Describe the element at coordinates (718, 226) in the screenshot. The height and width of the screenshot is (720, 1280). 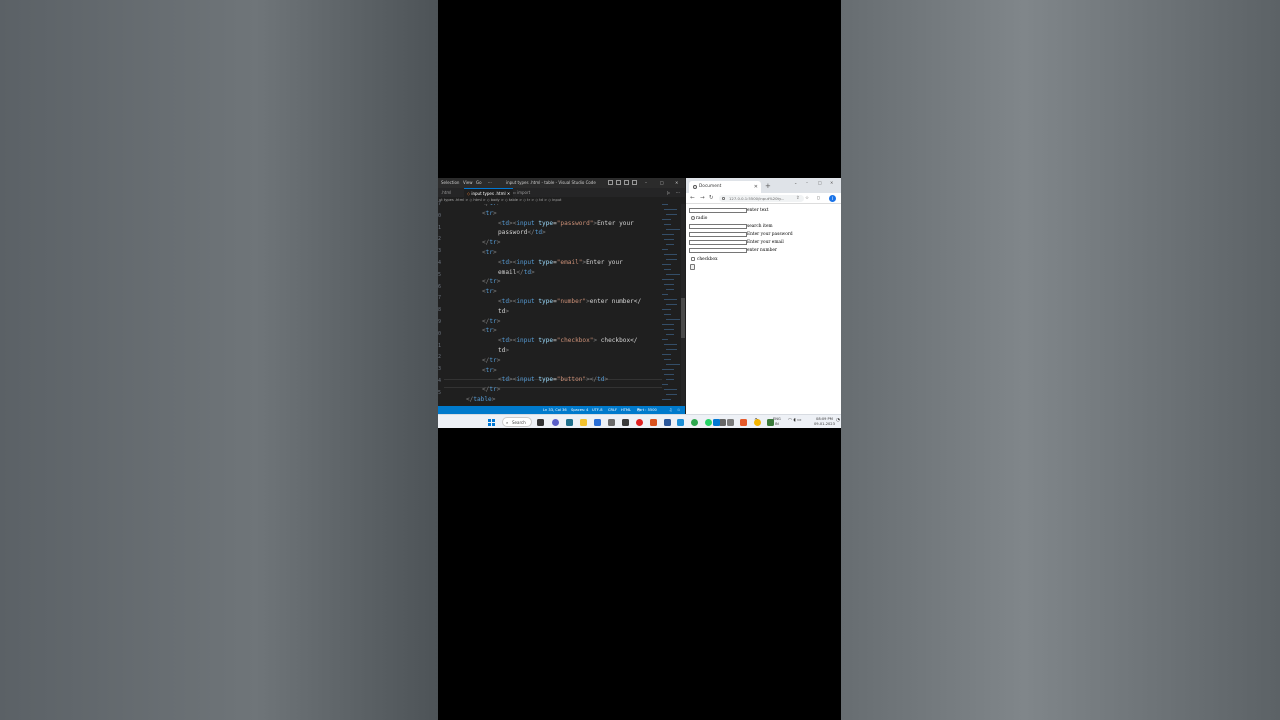
I see `search-input` at that location.